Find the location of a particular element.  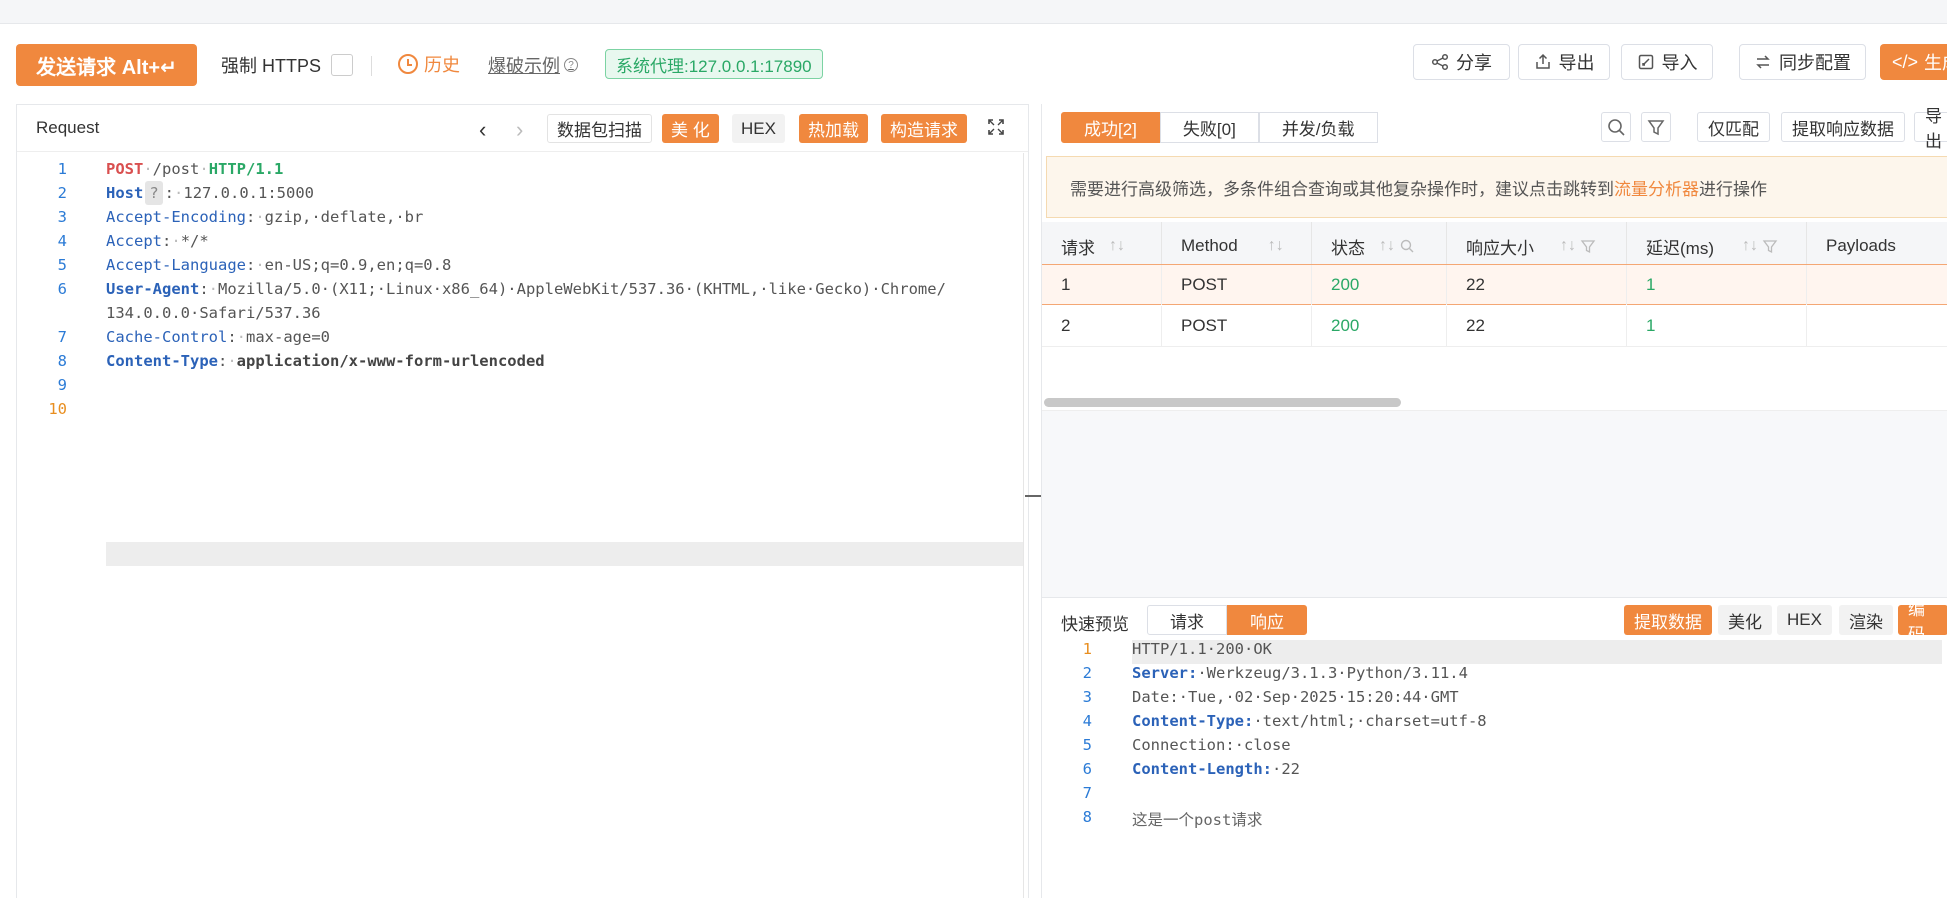

code-line-3: Accept-Encoding:·gzip,·deflate,·br is located at coordinates (265, 217).